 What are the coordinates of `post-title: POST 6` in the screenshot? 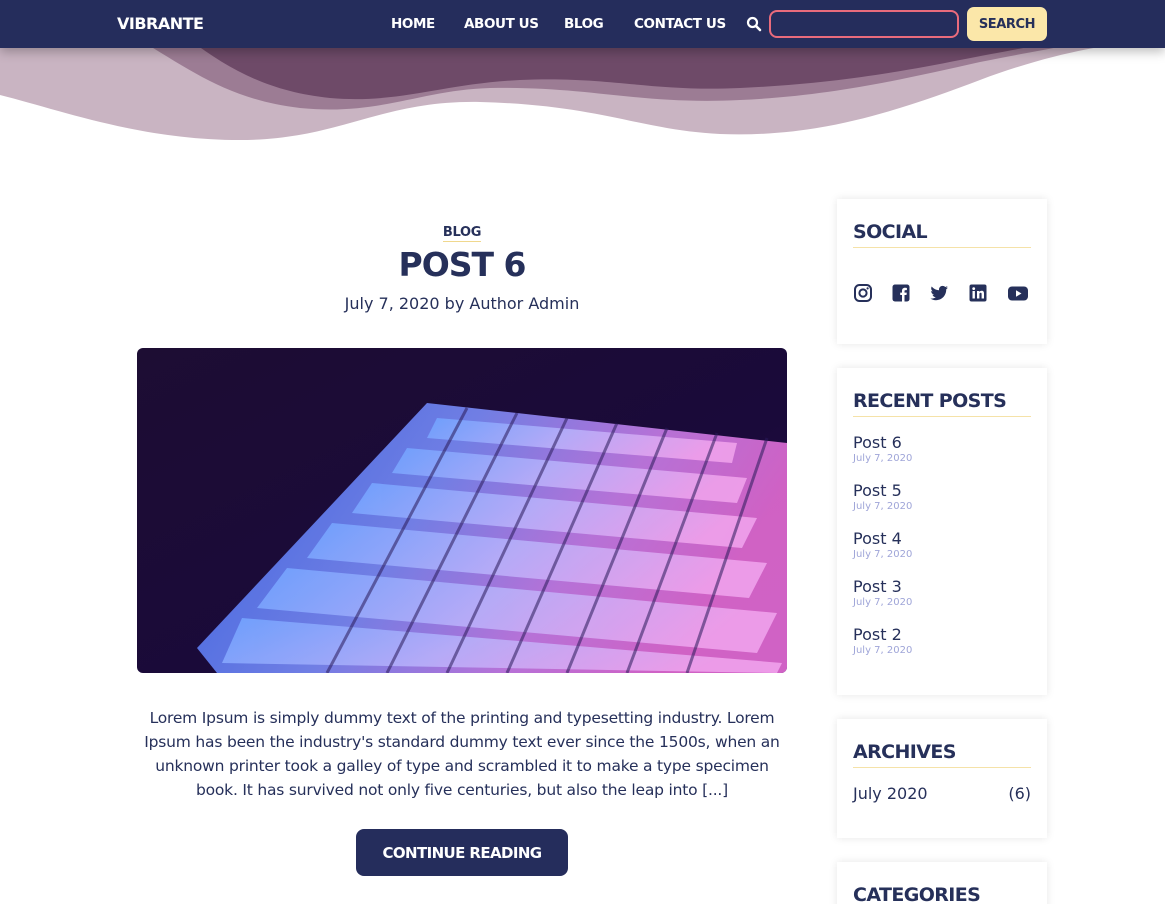 It's located at (462, 264).